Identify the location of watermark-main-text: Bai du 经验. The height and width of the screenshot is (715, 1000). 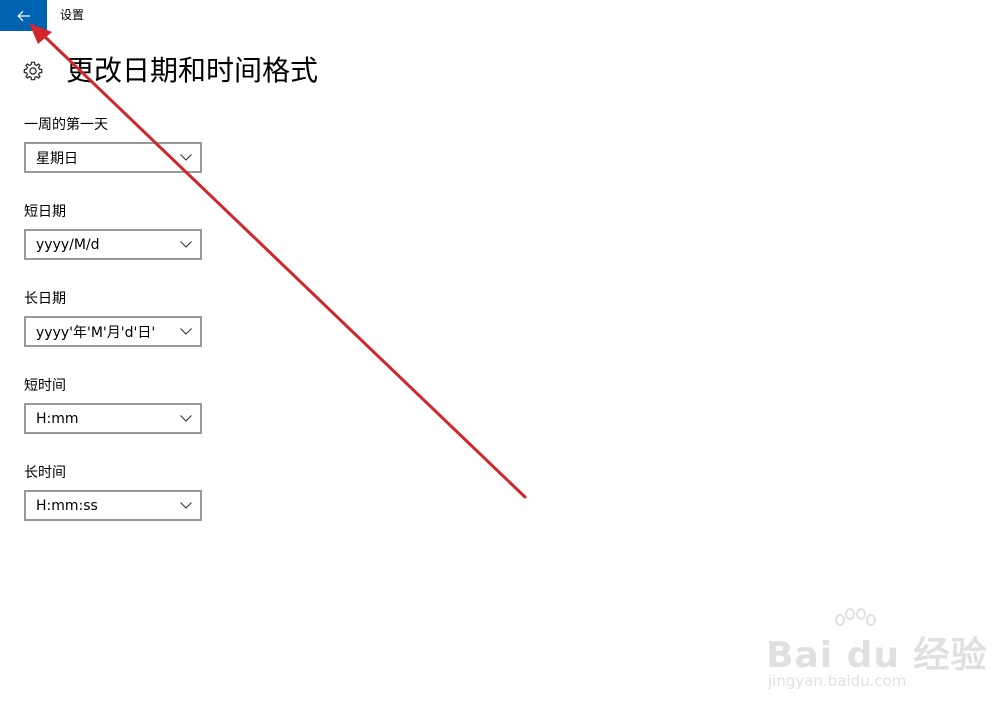
(877, 655).